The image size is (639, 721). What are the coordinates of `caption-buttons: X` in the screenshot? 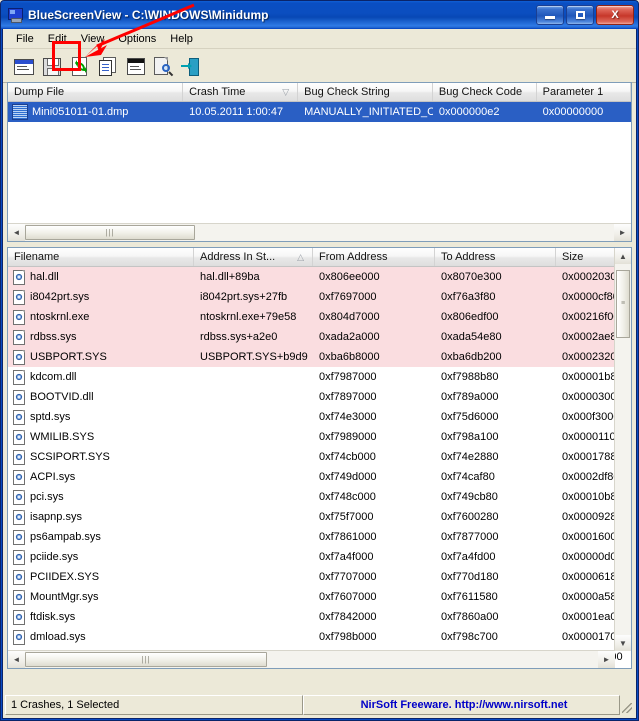 It's located at (585, 14).